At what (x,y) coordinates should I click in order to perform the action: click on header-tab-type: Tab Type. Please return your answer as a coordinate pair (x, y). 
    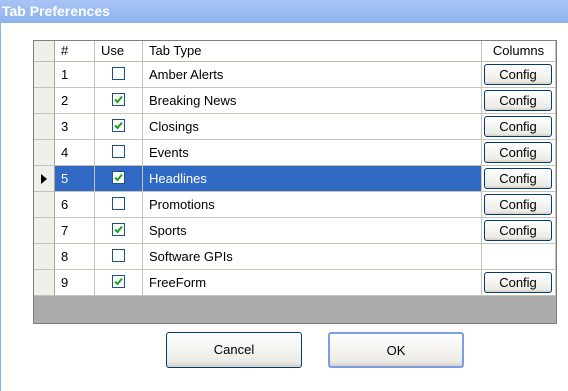
    Looking at the image, I should click on (312, 51).